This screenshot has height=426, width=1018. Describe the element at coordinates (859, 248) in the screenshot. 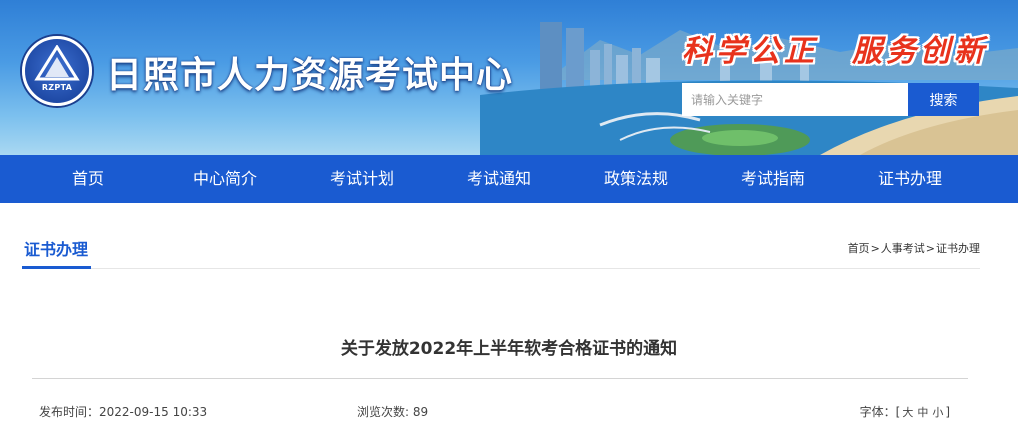

I see `breadcrumb-home: 首页` at that location.